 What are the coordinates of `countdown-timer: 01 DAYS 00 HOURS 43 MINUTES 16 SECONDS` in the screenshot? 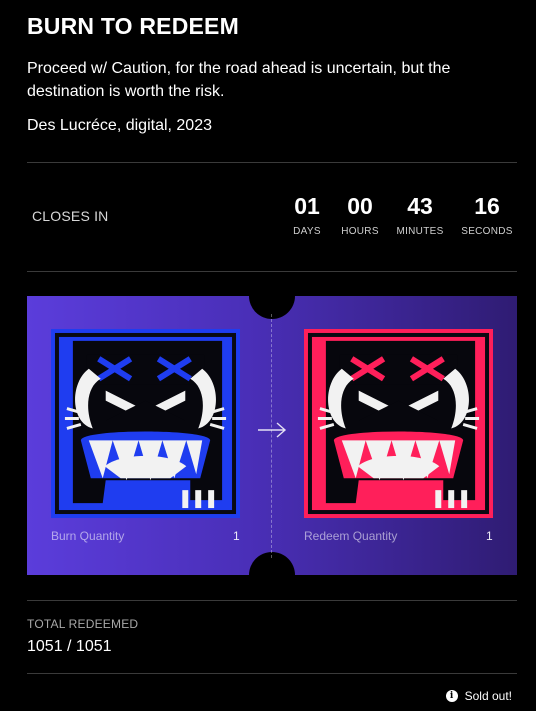 It's located at (397, 217).